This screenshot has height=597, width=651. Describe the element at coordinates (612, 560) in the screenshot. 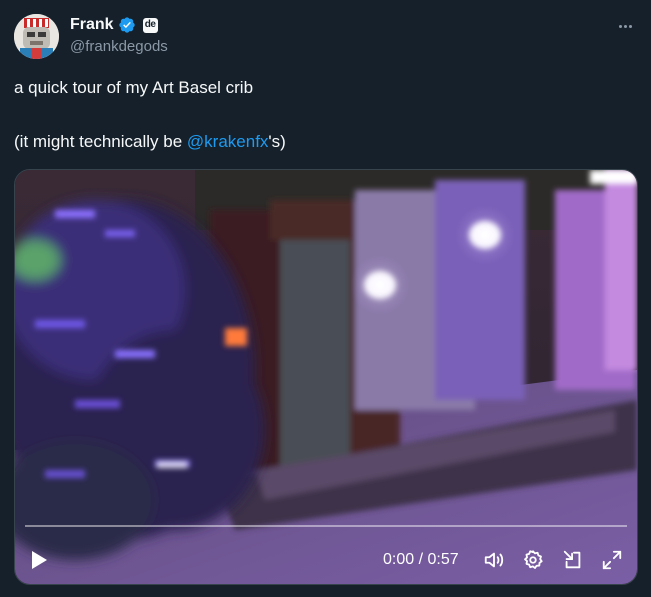

I see `fullscreen-icon` at that location.